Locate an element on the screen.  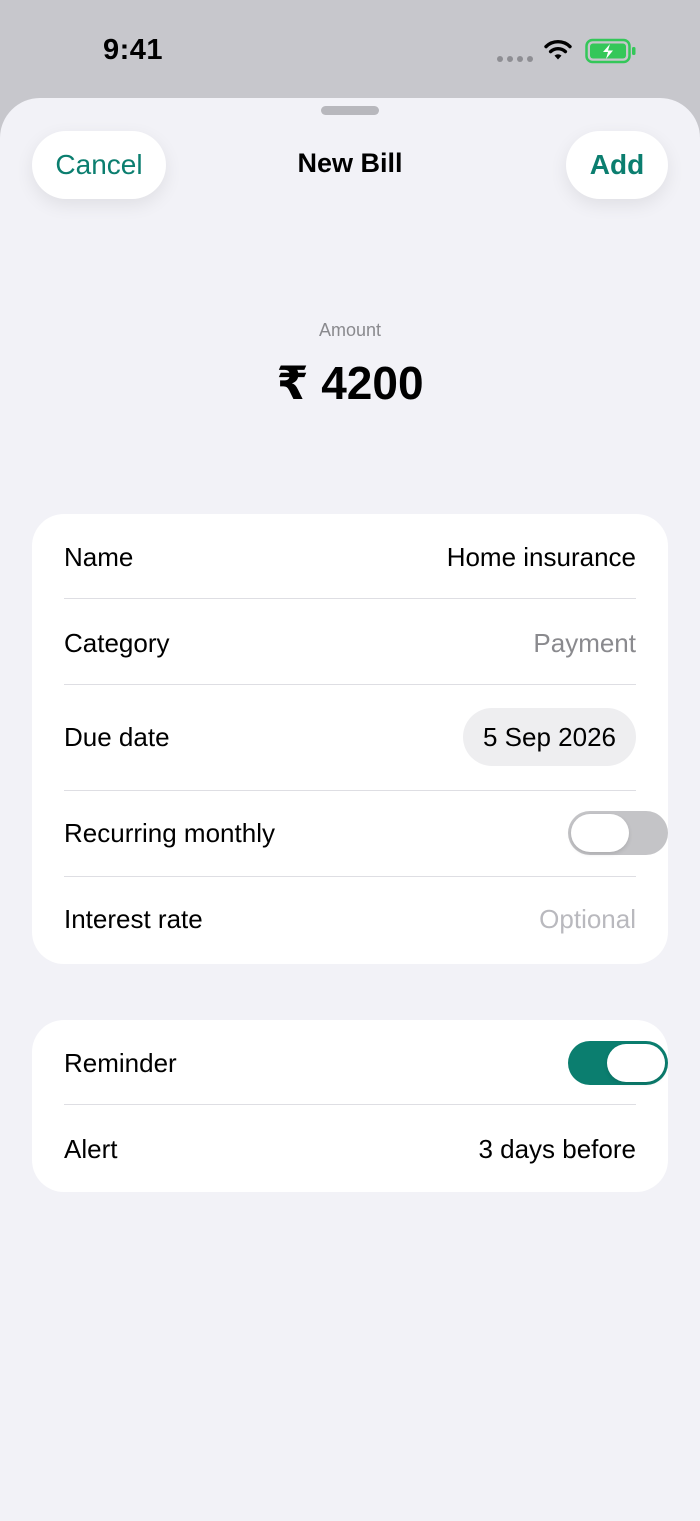
alert-row: Alert 3 days before is located at coordinates (350, 1149).